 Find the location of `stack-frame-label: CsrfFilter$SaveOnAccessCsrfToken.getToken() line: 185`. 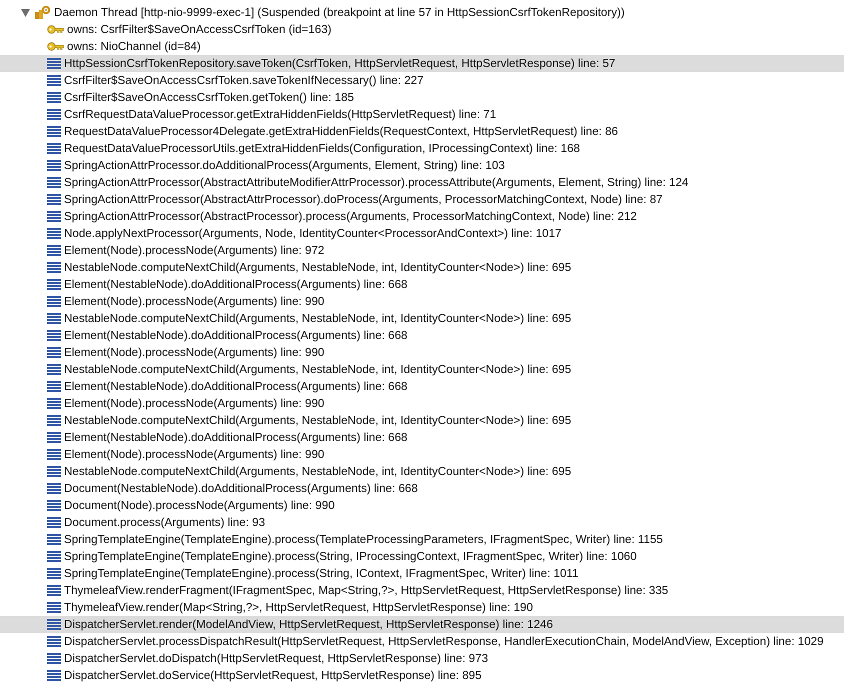

stack-frame-label: CsrfFilter$SaveOnAccessCsrfToken.getToken() line: 185 is located at coordinates (209, 97).